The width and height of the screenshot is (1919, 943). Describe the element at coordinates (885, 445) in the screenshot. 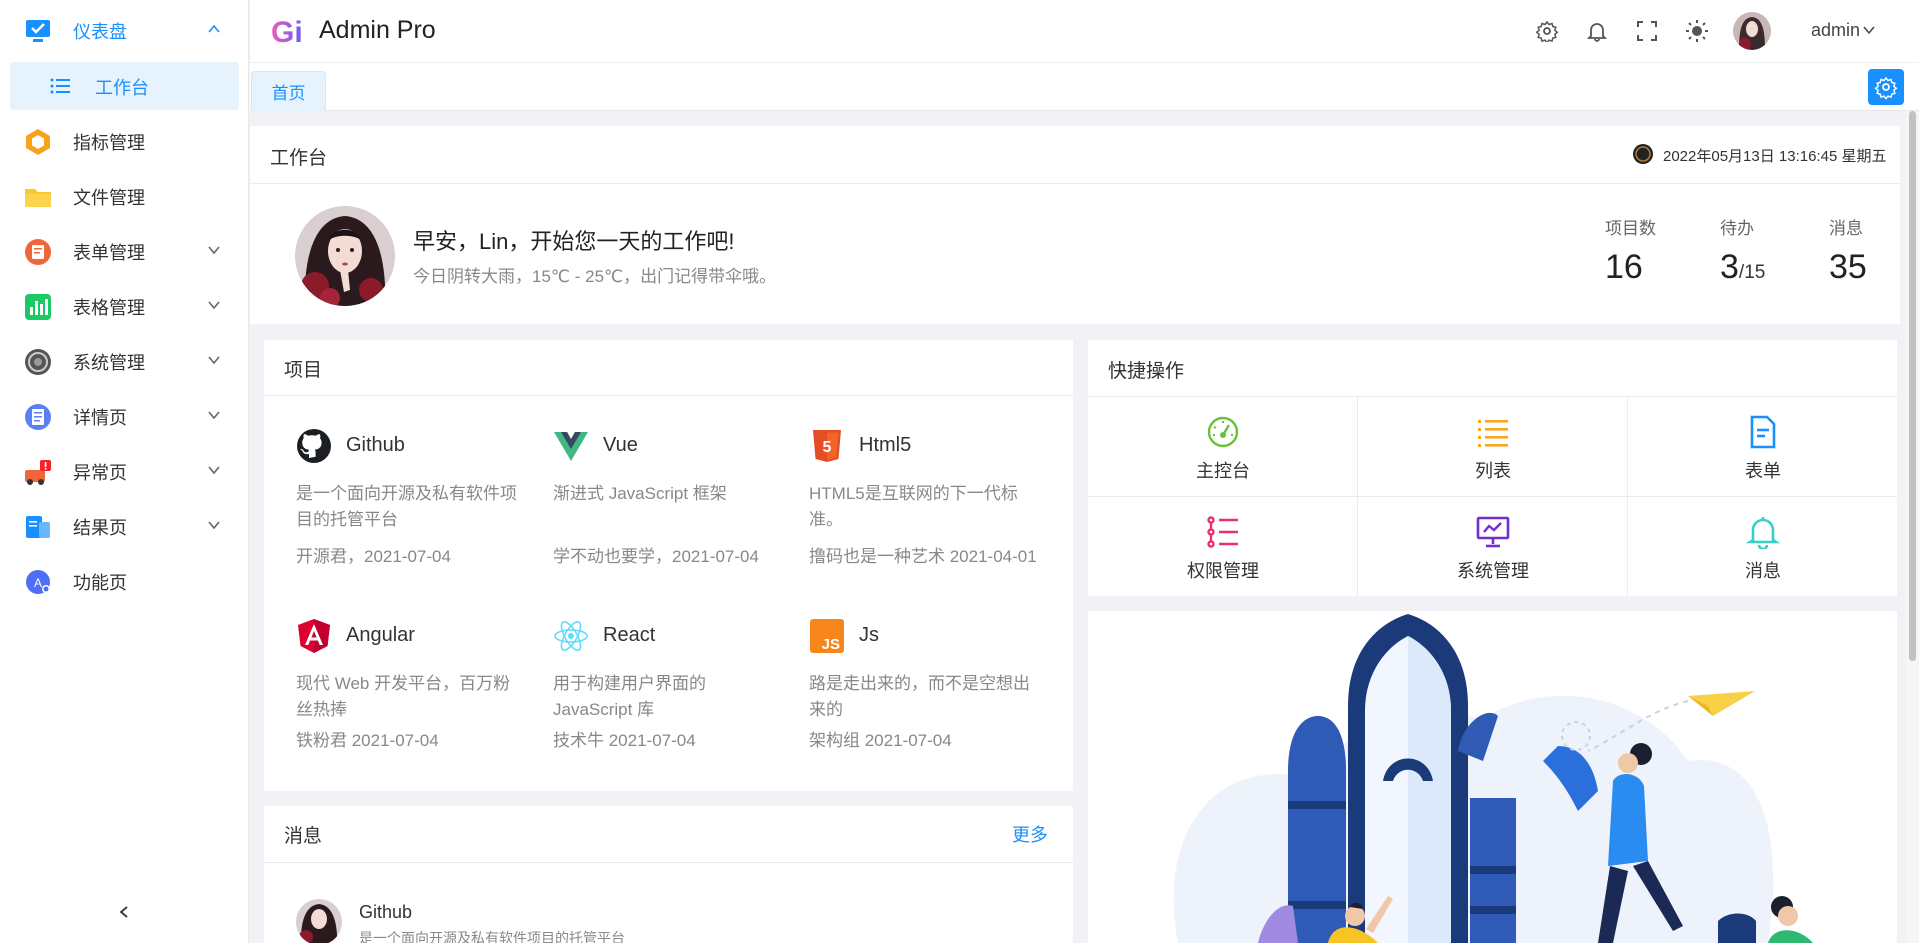

I see `project-name: Html5` at that location.